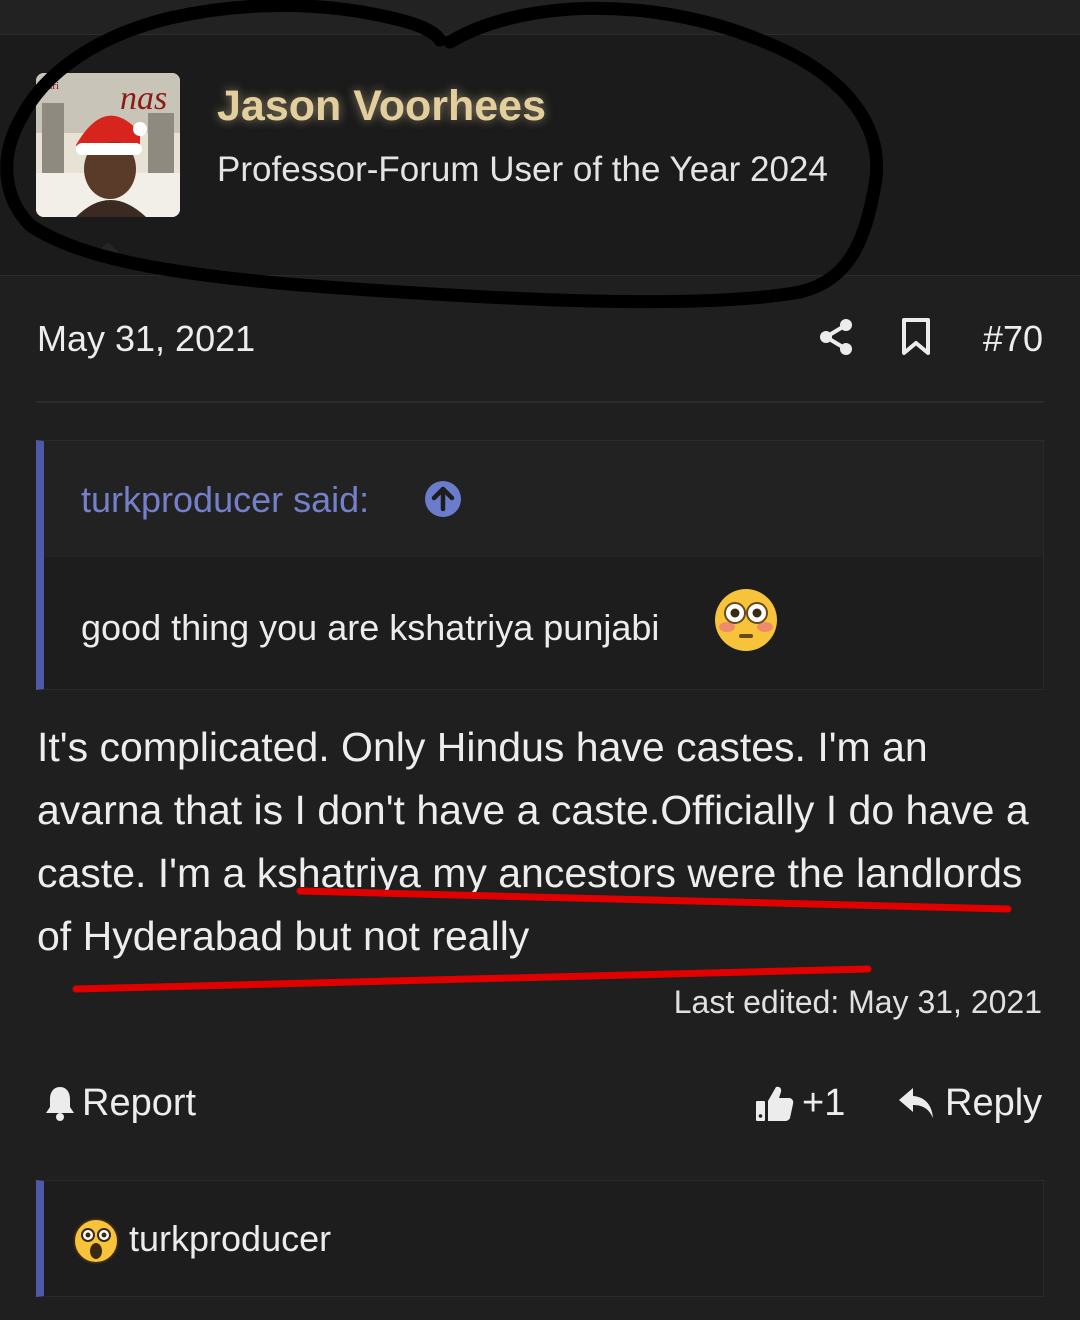  What do you see at coordinates (50, 86) in the screenshot?
I see `avatar-small-text: chri` at bounding box center [50, 86].